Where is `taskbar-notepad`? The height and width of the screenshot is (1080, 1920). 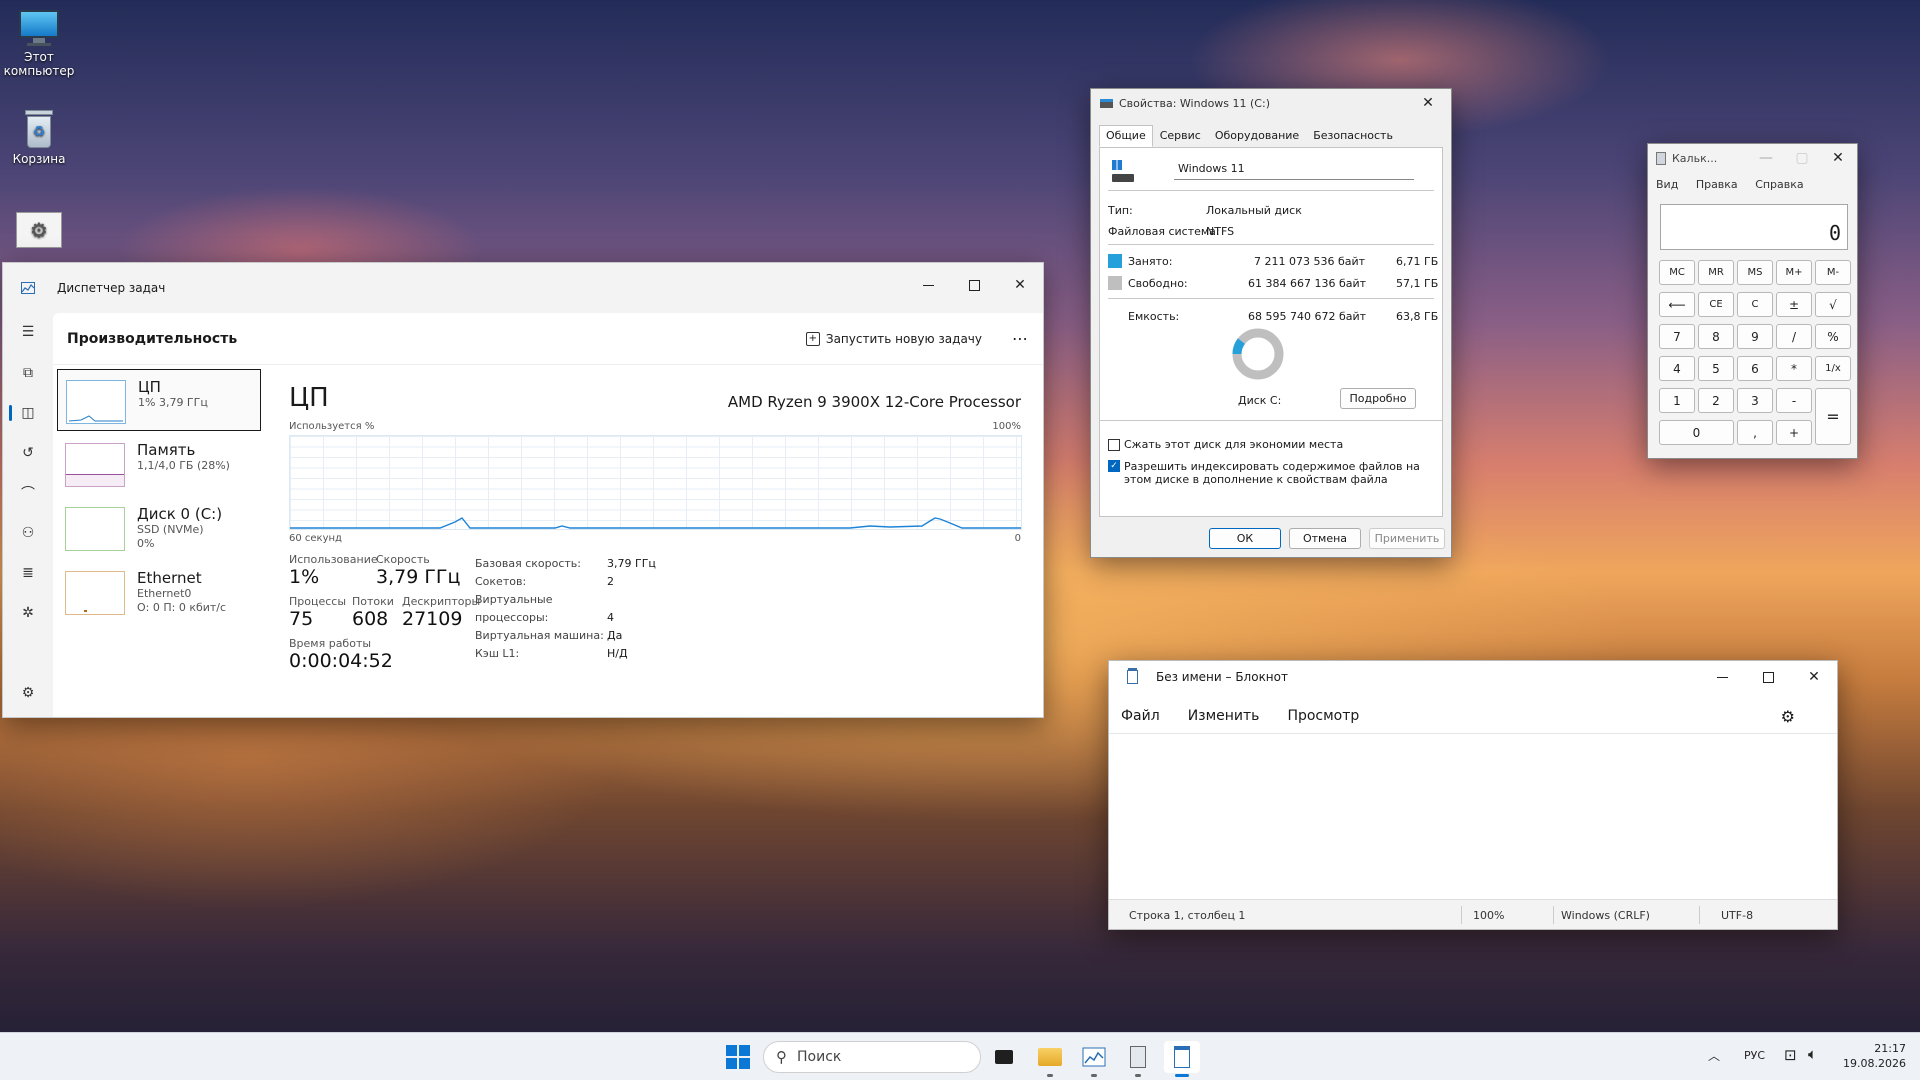
taskbar-notepad is located at coordinates (1182, 1059).